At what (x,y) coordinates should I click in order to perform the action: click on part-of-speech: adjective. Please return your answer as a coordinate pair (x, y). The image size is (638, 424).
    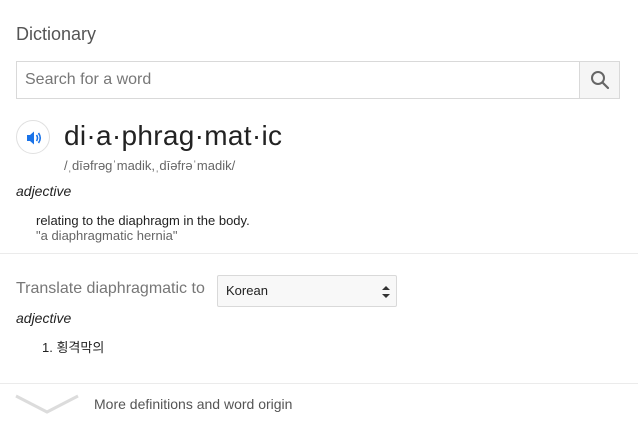
    Looking at the image, I should click on (44, 191).